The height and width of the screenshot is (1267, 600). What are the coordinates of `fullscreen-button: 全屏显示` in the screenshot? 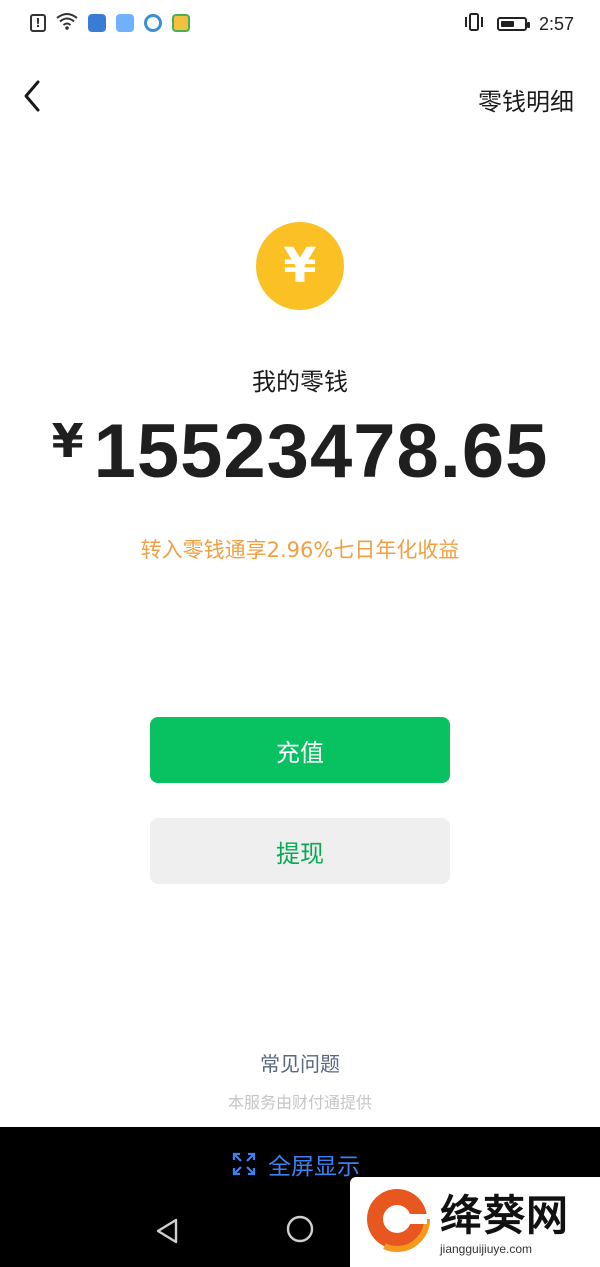 It's located at (296, 1164).